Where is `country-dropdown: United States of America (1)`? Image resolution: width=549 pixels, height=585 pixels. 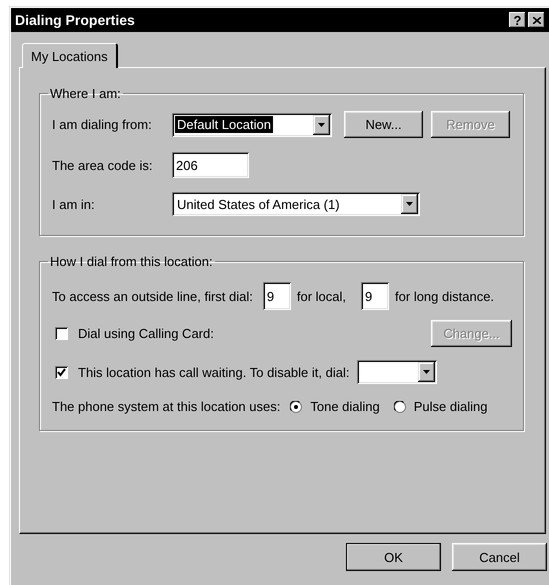 country-dropdown: United States of America (1) is located at coordinates (296, 204).